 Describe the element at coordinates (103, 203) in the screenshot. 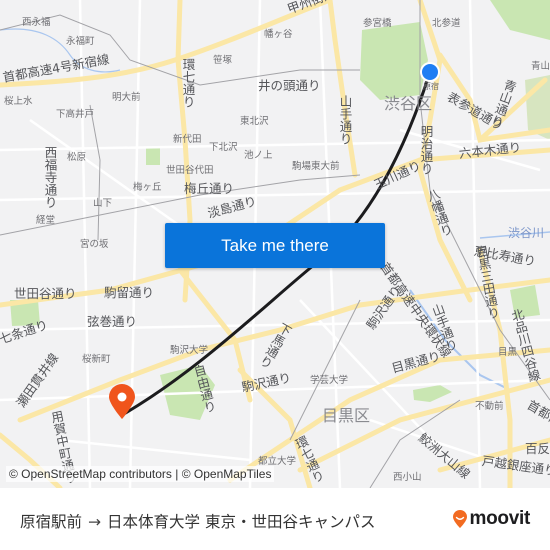

I see `map-label: 山下` at that location.